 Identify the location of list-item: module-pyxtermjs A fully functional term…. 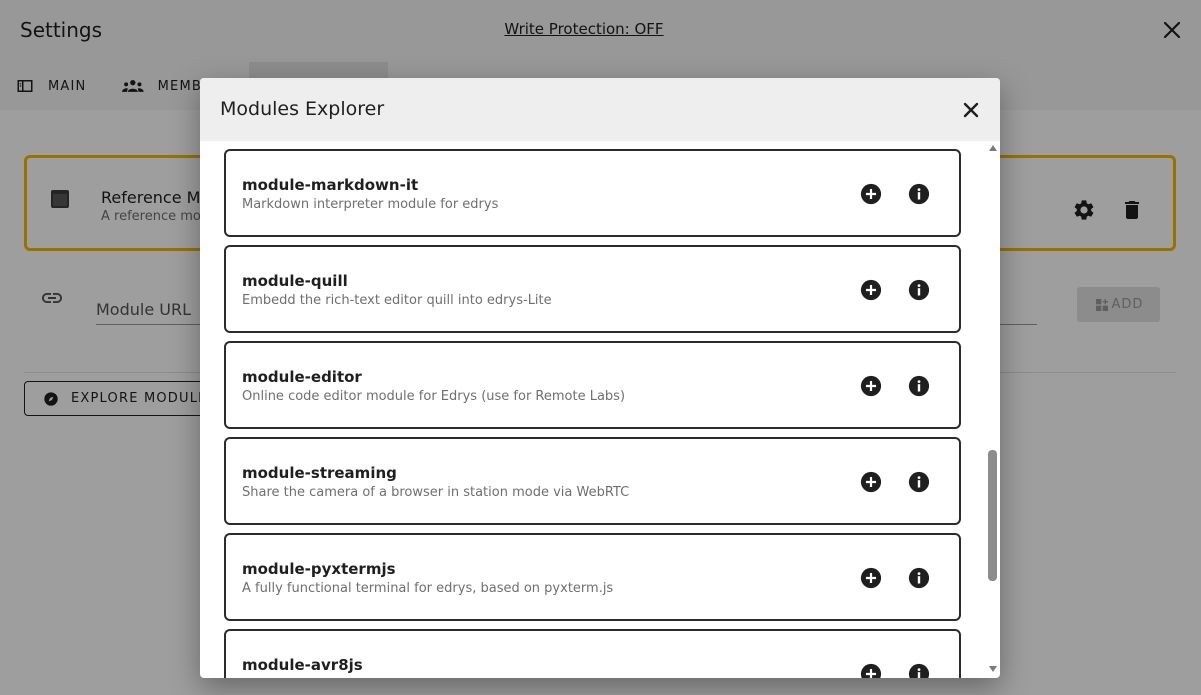
(592, 577).